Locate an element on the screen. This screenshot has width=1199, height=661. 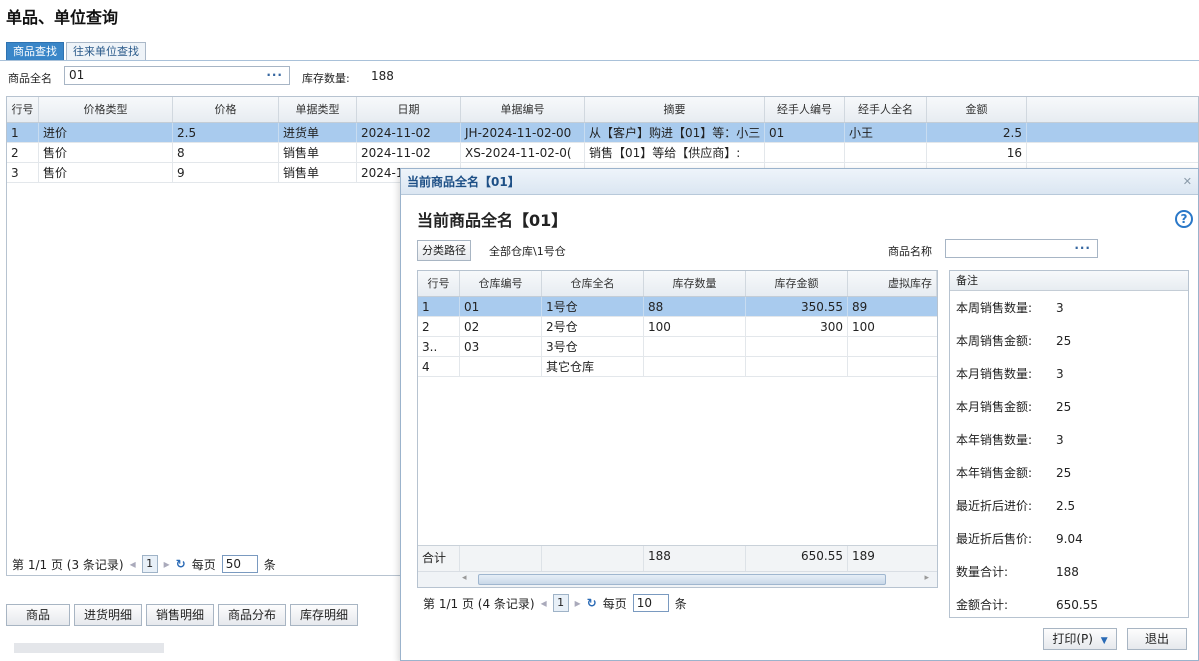
table-row: 2 02 2号仓 100 300 100 is located at coordinates (677, 327).